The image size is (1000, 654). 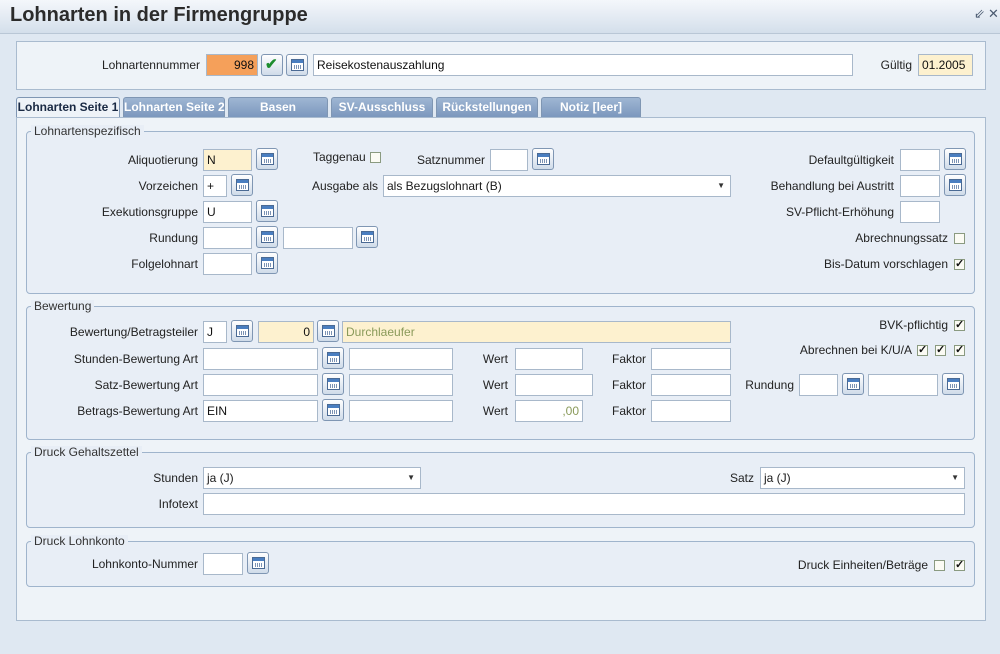 I want to click on satz-bewertung-input, so click(x=260, y=385).